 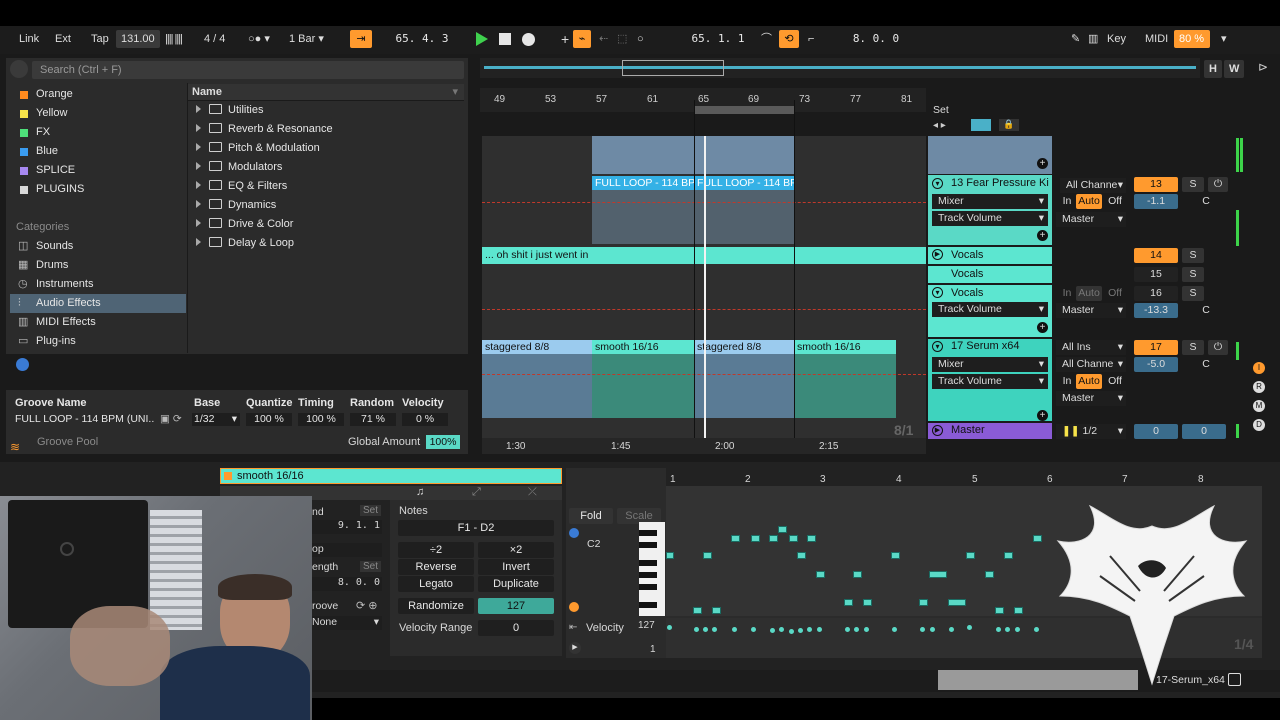 What do you see at coordinates (505, 39) in the screenshot?
I see `stop-icon` at bounding box center [505, 39].